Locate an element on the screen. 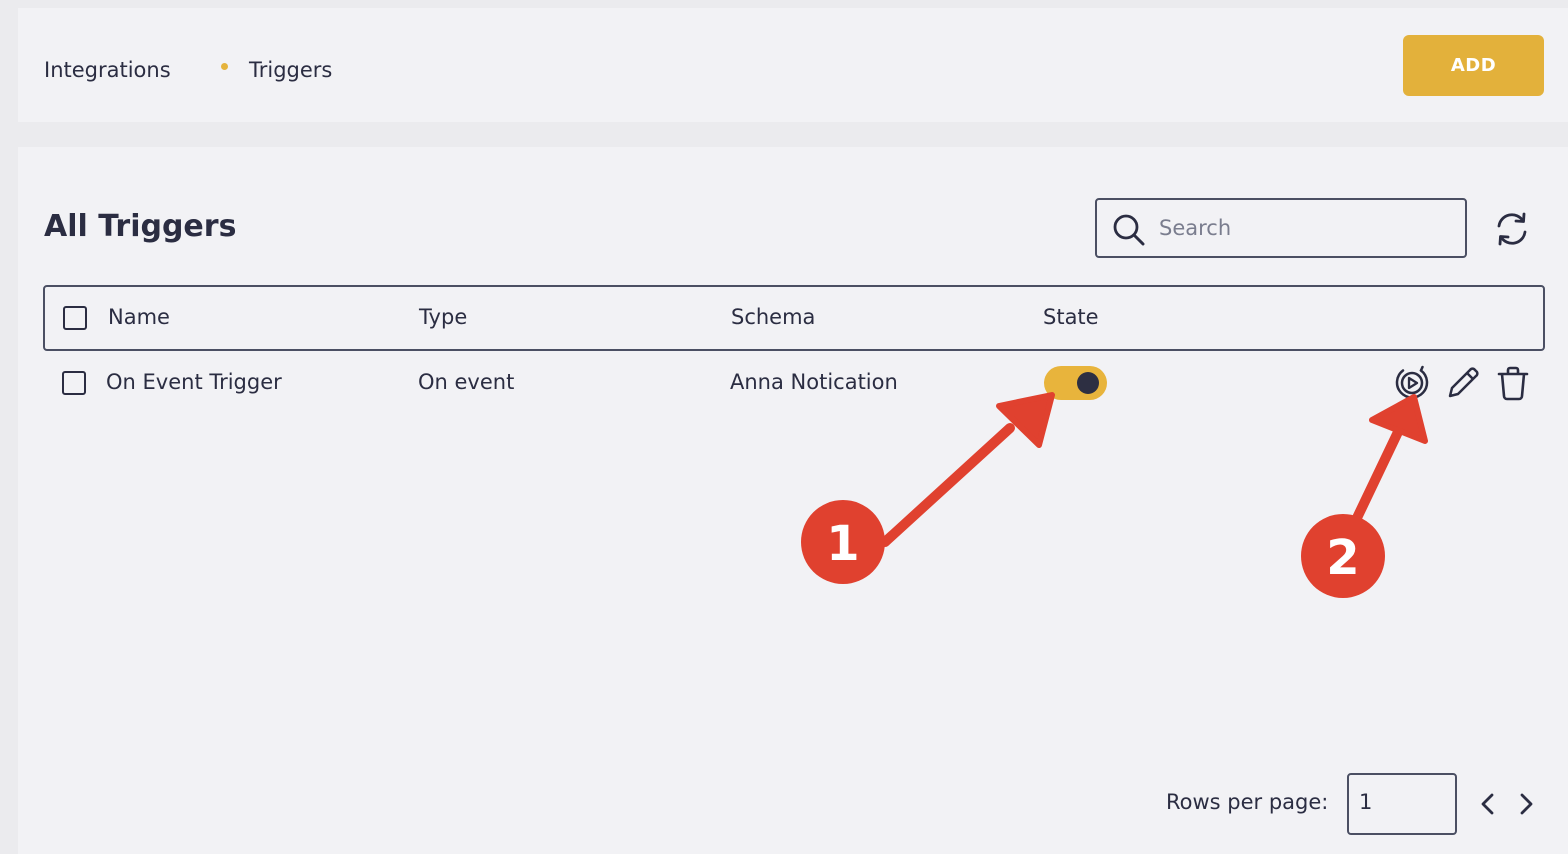  run-icon is located at coordinates (1412, 383).